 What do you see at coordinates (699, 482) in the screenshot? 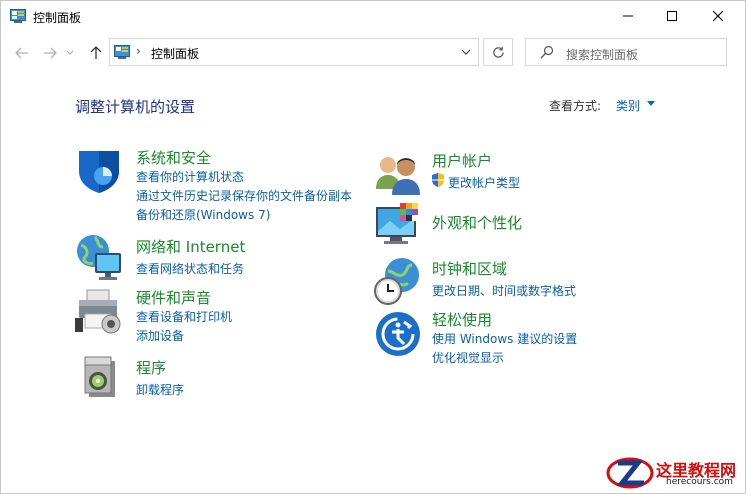
I see `watermark-url: herecours.com` at bounding box center [699, 482].